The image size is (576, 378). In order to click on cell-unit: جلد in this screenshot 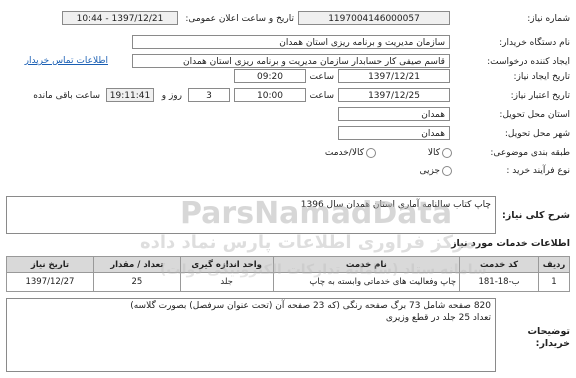, I will do `click(226, 282)`.